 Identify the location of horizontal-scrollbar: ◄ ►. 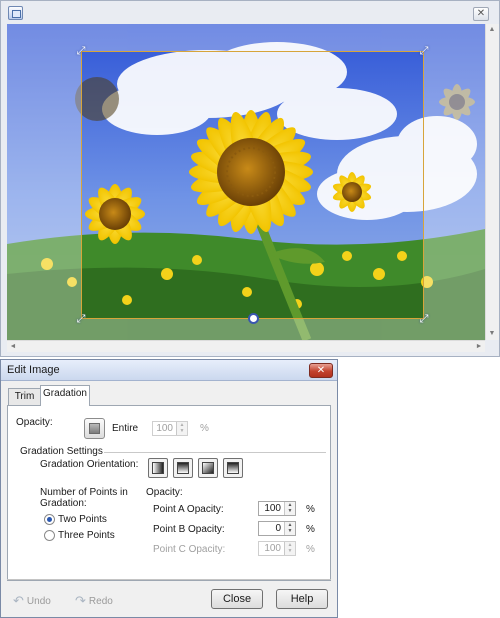
(246, 346).